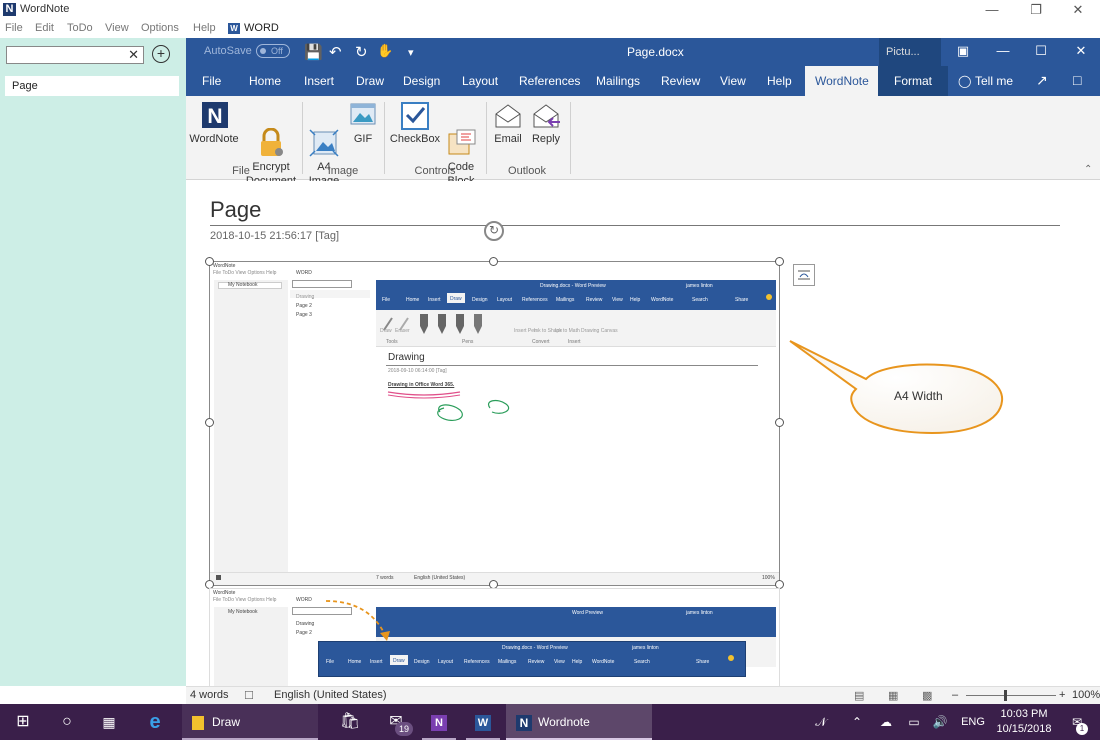 The image size is (1100, 740). Describe the element at coordinates (779, 81) in the screenshot. I see `tab-help: Help` at that location.